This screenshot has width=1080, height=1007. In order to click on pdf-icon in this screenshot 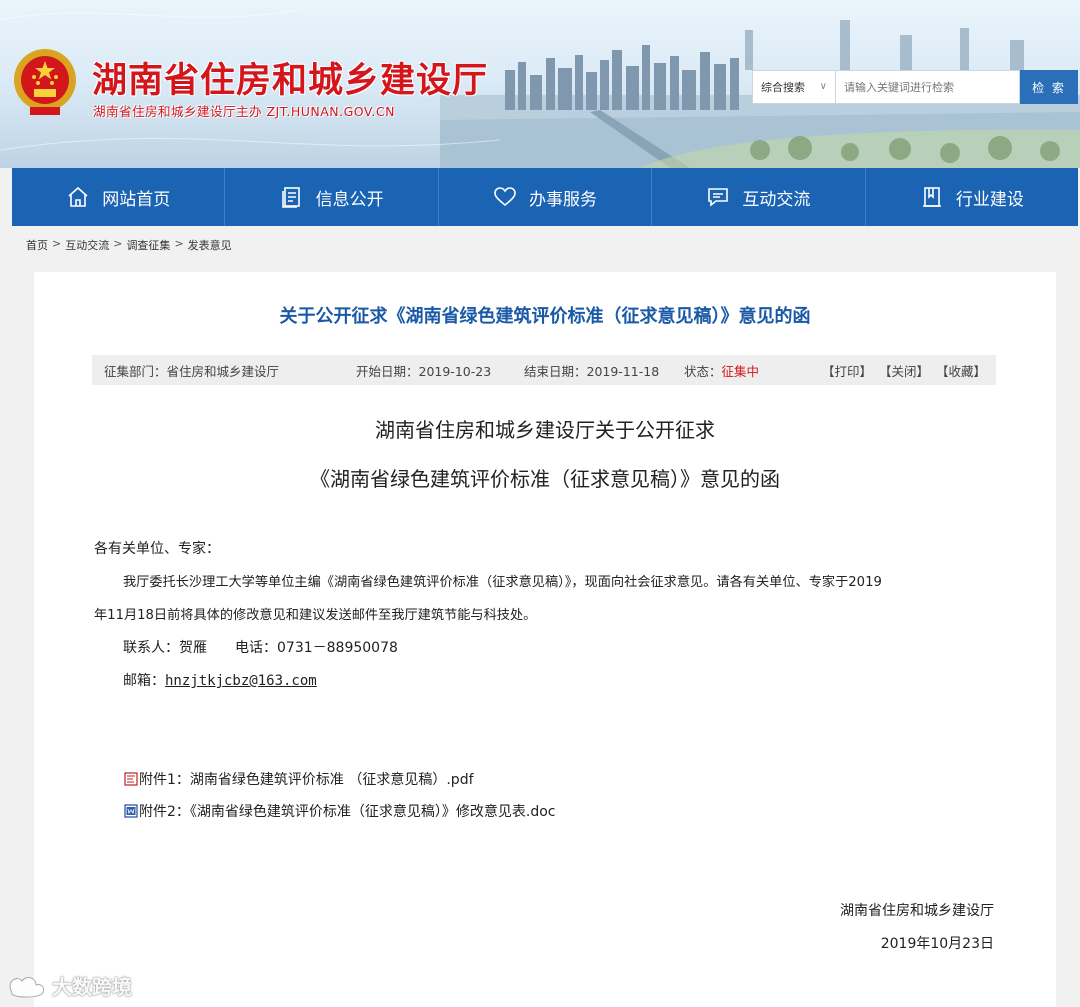, I will do `click(131, 779)`.